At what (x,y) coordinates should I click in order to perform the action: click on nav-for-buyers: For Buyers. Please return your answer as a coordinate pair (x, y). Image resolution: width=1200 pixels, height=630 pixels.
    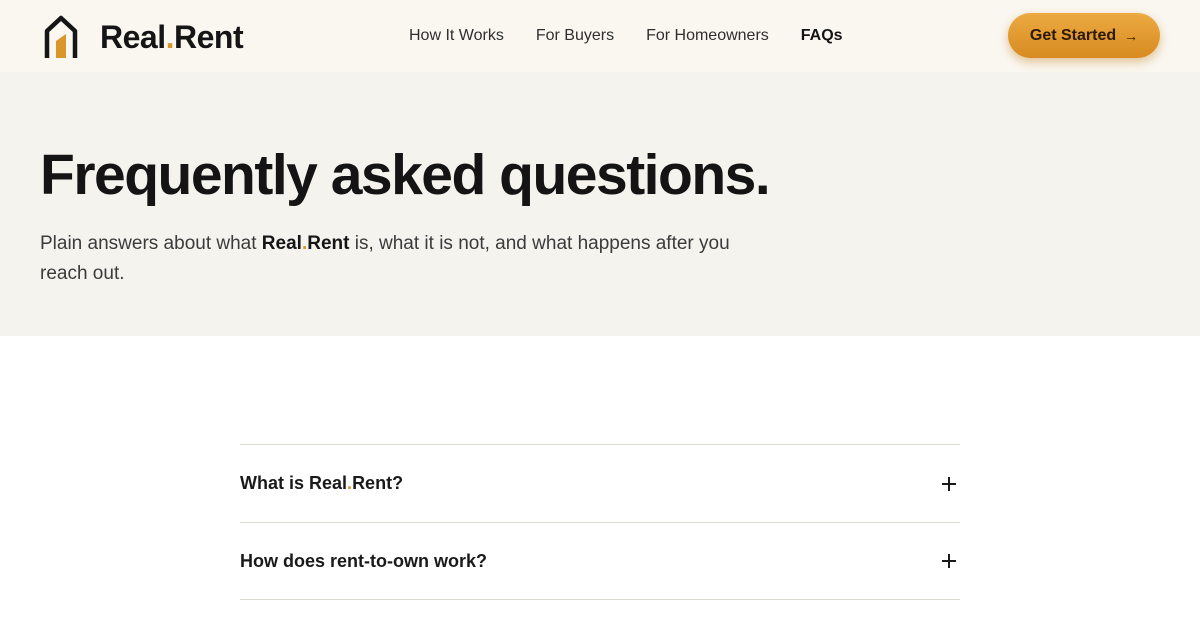
    Looking at the image, I should click on (575, 36).